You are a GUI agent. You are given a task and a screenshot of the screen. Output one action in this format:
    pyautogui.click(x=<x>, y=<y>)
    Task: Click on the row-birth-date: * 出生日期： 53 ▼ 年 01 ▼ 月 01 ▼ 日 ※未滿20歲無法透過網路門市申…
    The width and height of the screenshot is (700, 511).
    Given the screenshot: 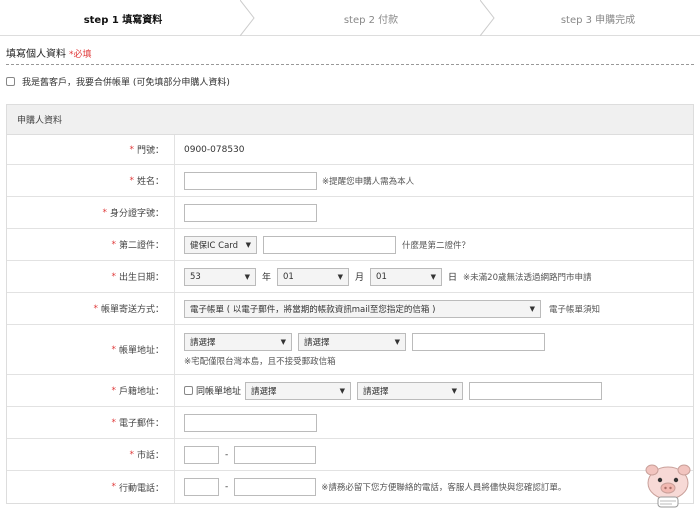 What is the action you would take?
    pyautogui.click(x=350, y=277)
    